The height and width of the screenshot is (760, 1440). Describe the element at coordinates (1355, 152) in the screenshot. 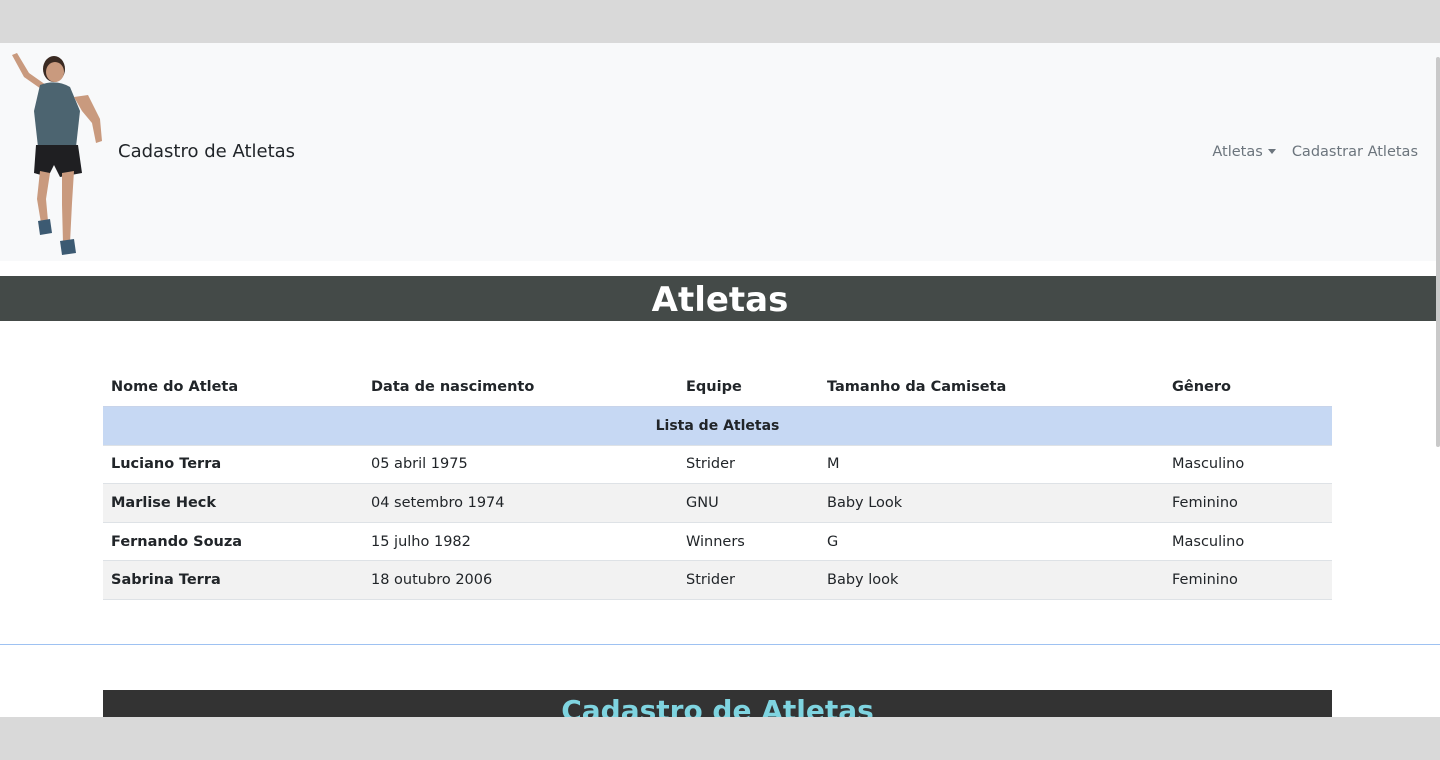

I see `nav-cadastrar-atletas: Cadastrar Atletas` at that location.